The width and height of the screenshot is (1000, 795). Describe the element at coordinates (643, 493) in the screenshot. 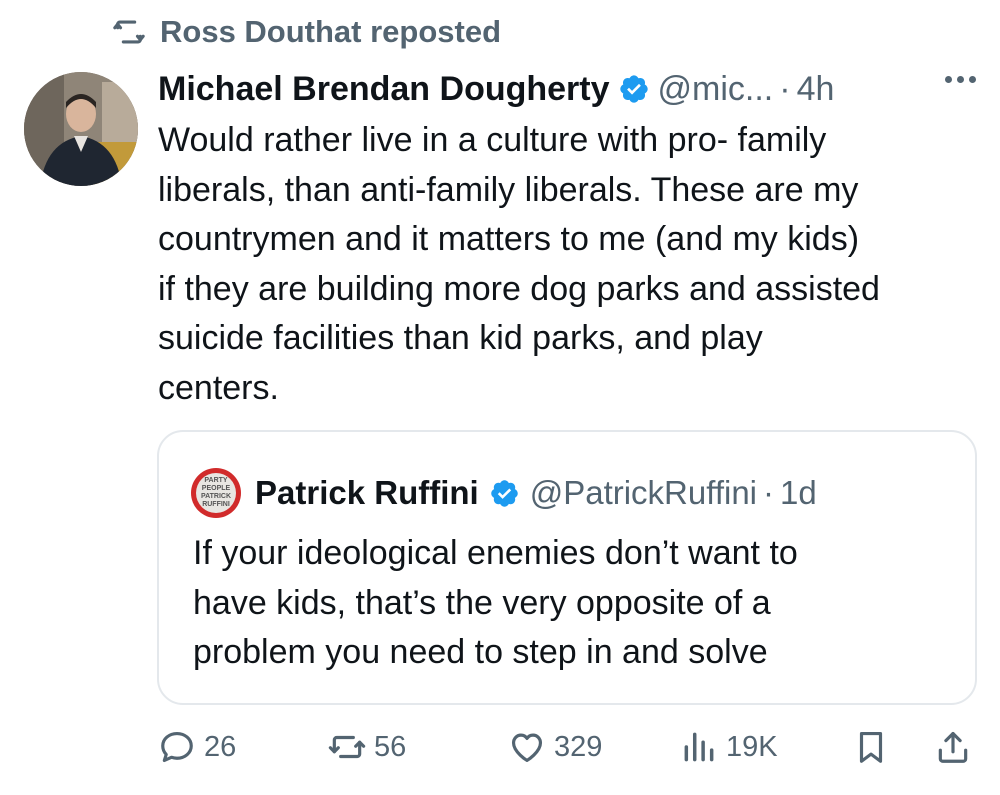

I see `quoted-author-handle: @PatrickRuffini` at that location.